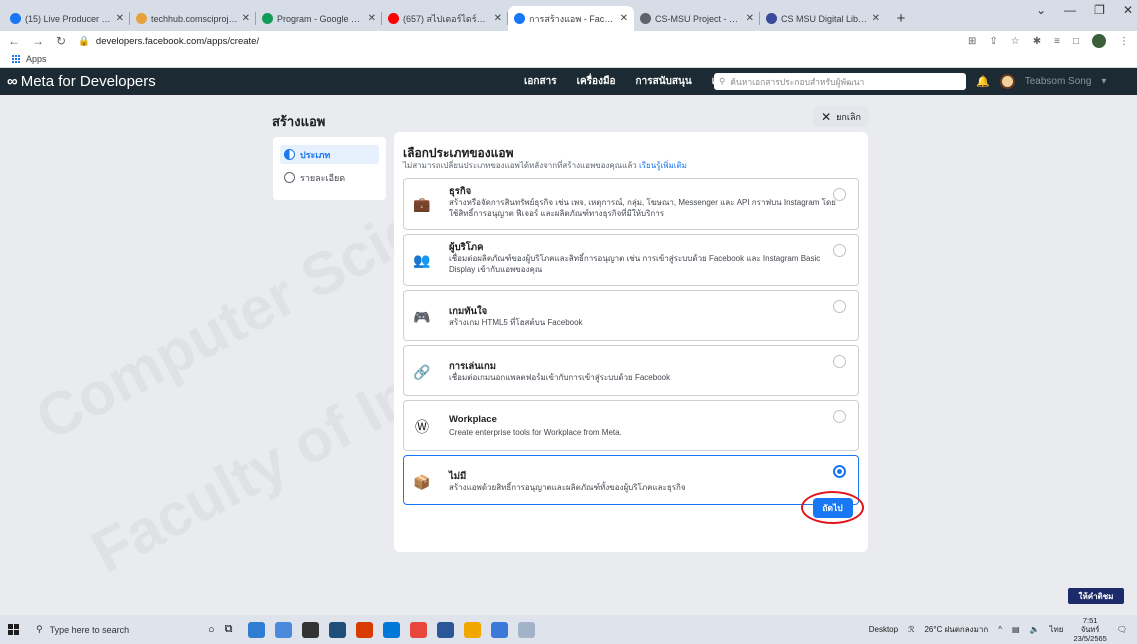 The image size is (1137, 644). Describe the element at coordinates (16, 59) in the screenshot. I see `apps-grid-icon` at that location.